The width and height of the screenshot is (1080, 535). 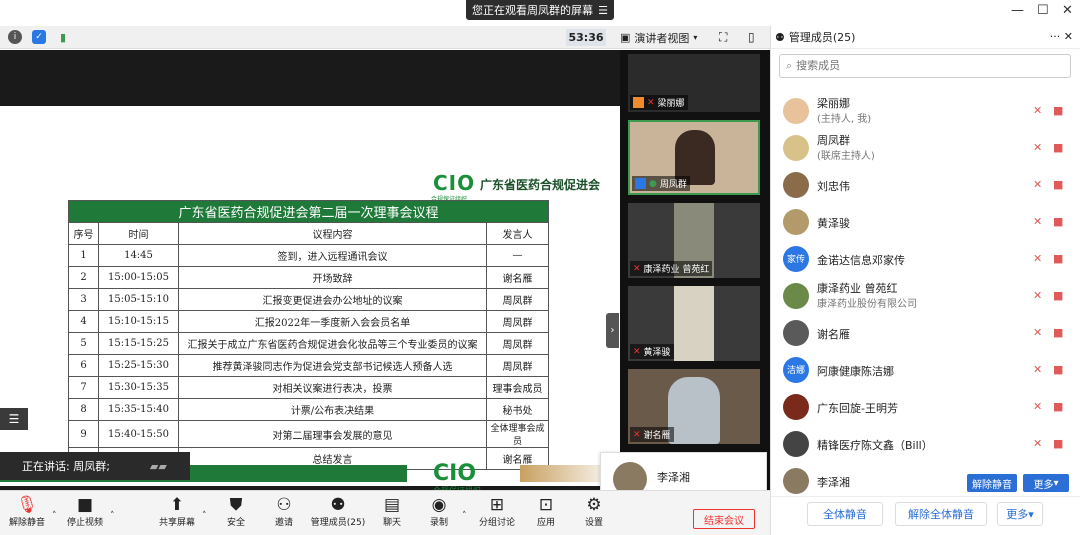 What do you see at coordinates (833, 334) in the screenshot?
I see `member-name: 谢名雁` at bounding box center [833, 334].